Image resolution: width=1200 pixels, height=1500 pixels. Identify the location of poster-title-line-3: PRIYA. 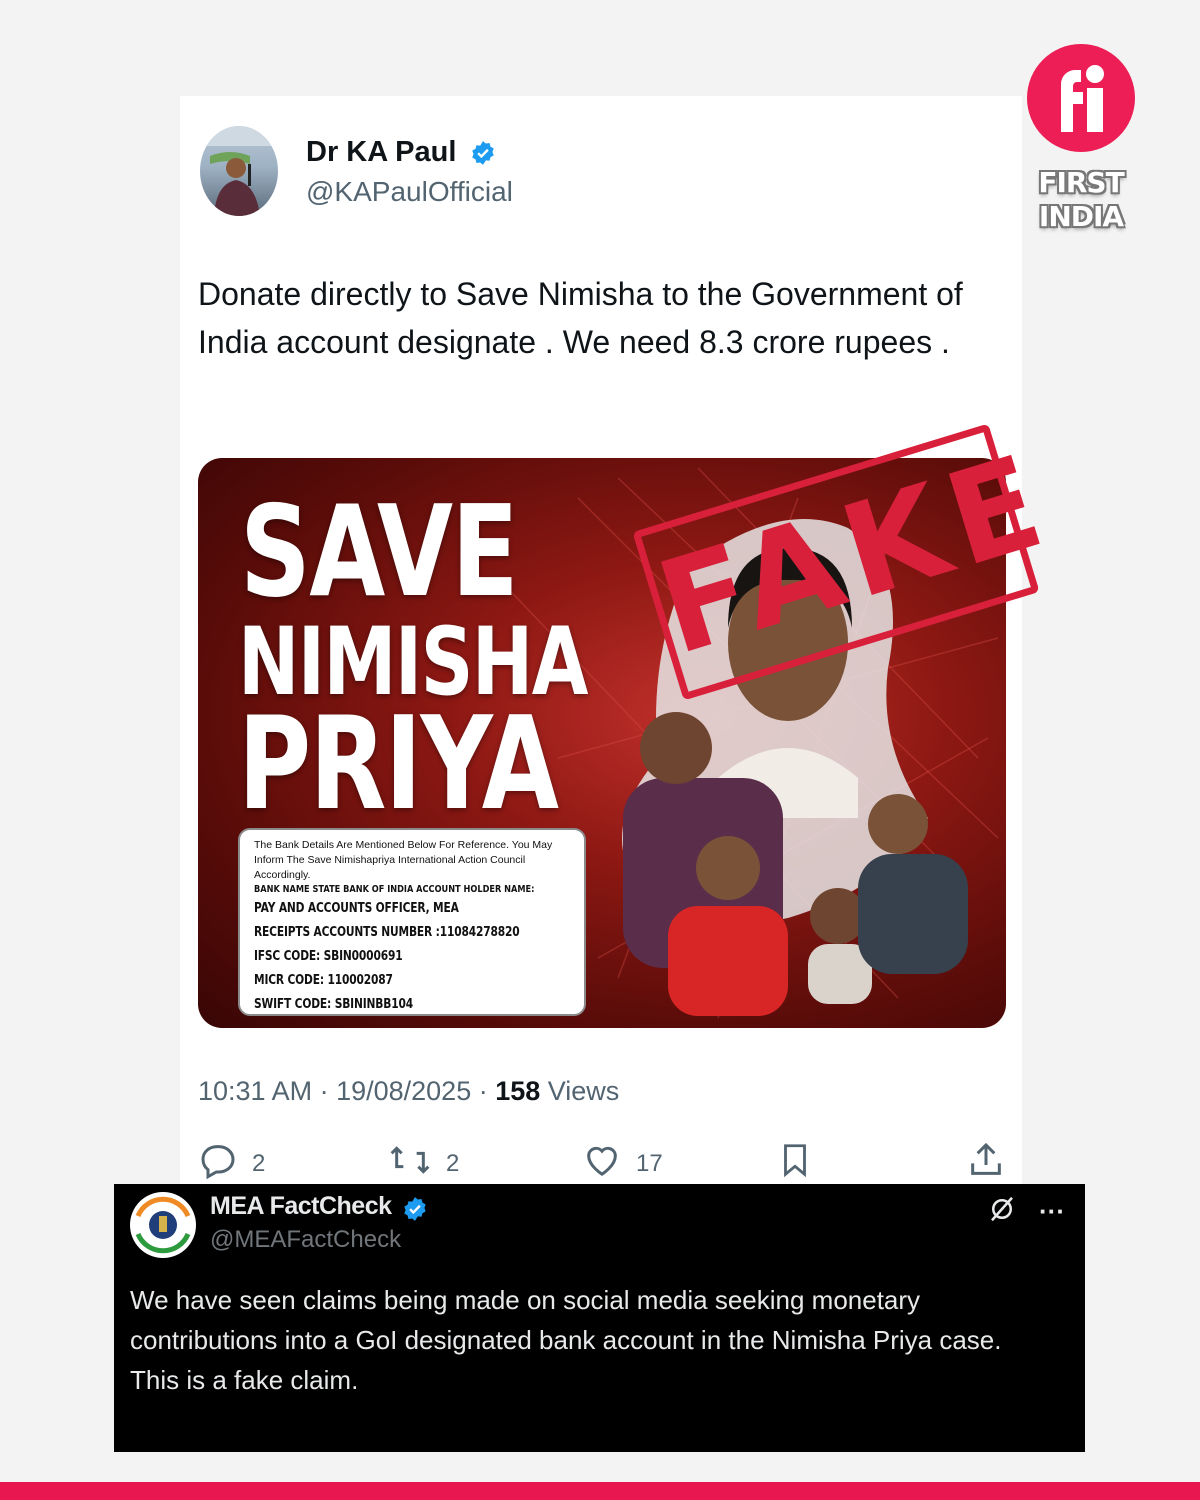
(398, 764).